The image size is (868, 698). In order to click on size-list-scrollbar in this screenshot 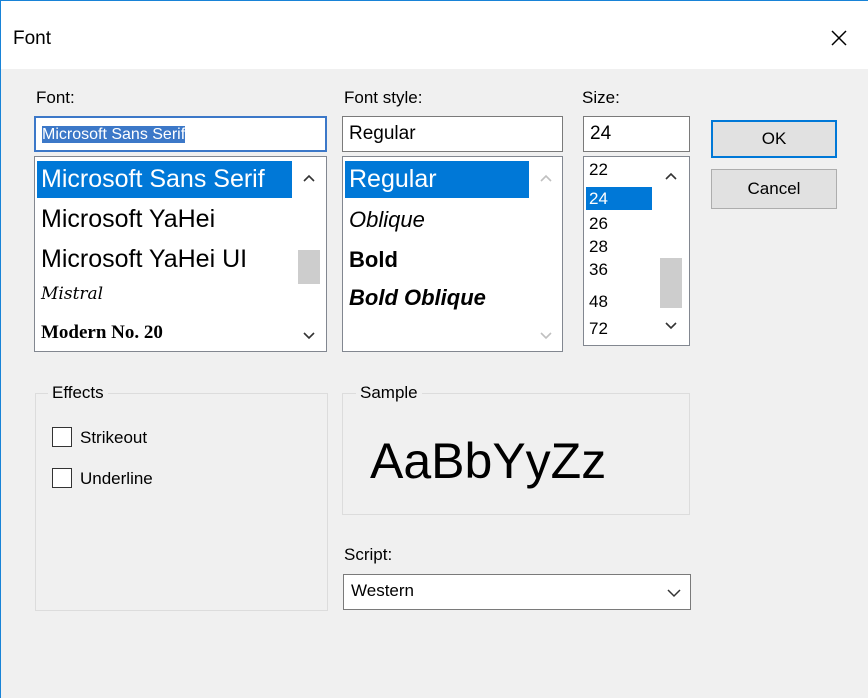, I will do `click(671, 251)`.